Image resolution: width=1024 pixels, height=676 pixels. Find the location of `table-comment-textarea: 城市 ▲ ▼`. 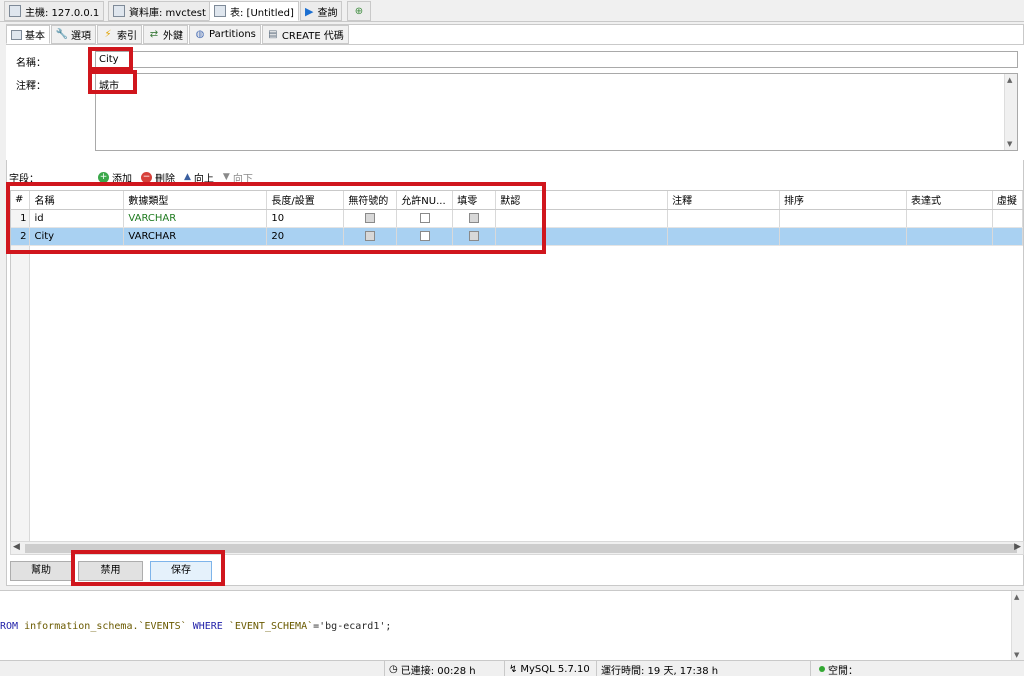

table-comment-textarea: 城市 ▲ ▼ is located at coordinates (556, 112).